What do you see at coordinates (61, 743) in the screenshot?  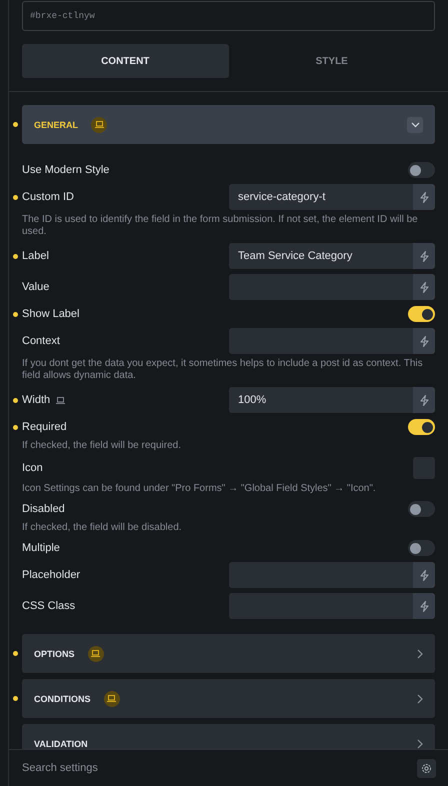 I see `section-title: VALIDATION` at bounding box center [61, 743].